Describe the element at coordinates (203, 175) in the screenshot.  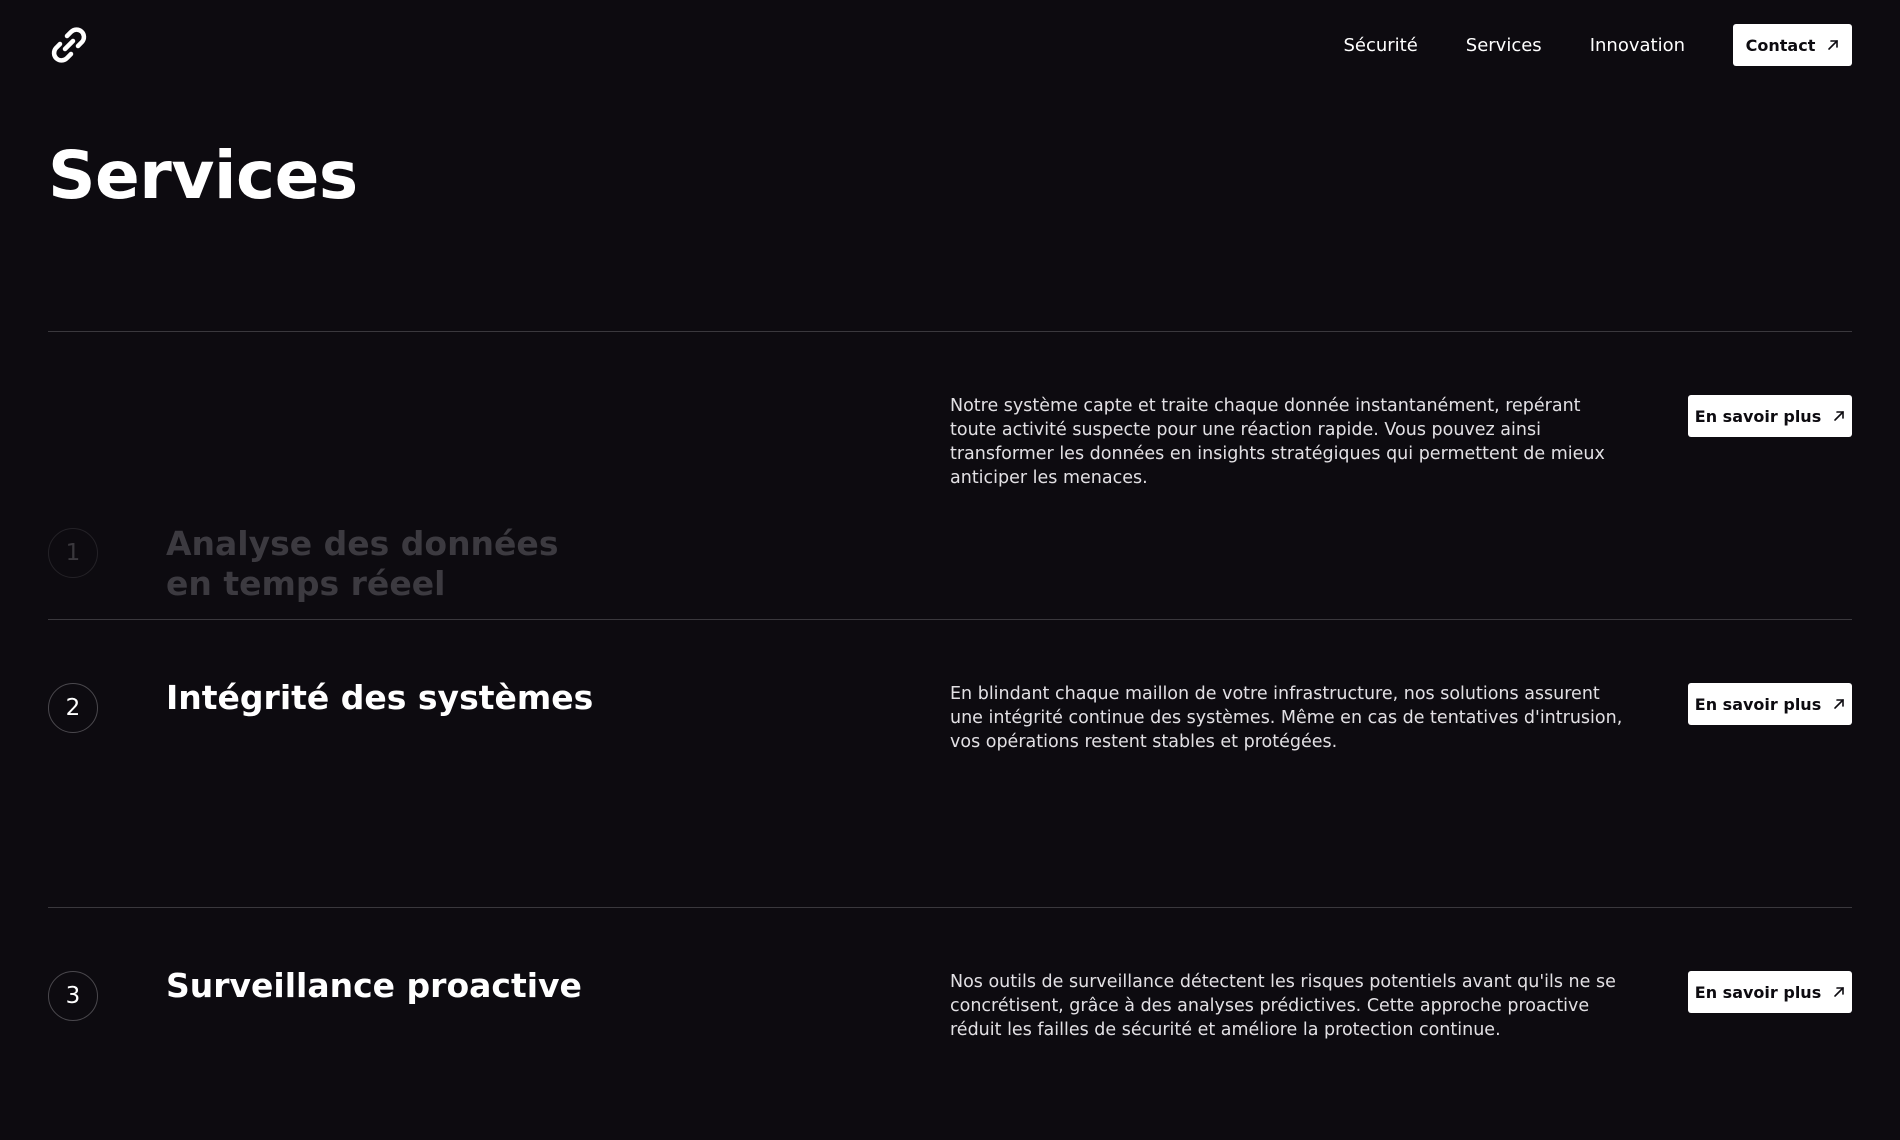
I see `page-title: Services` at that location.